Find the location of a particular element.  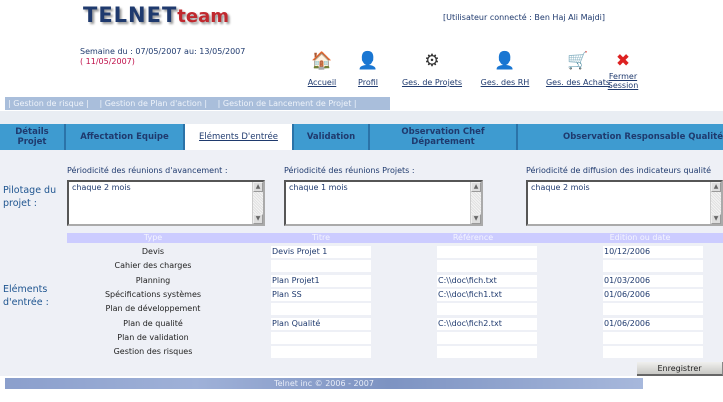

date-input: 10/12/2006 is located at coordinates (653, 252).